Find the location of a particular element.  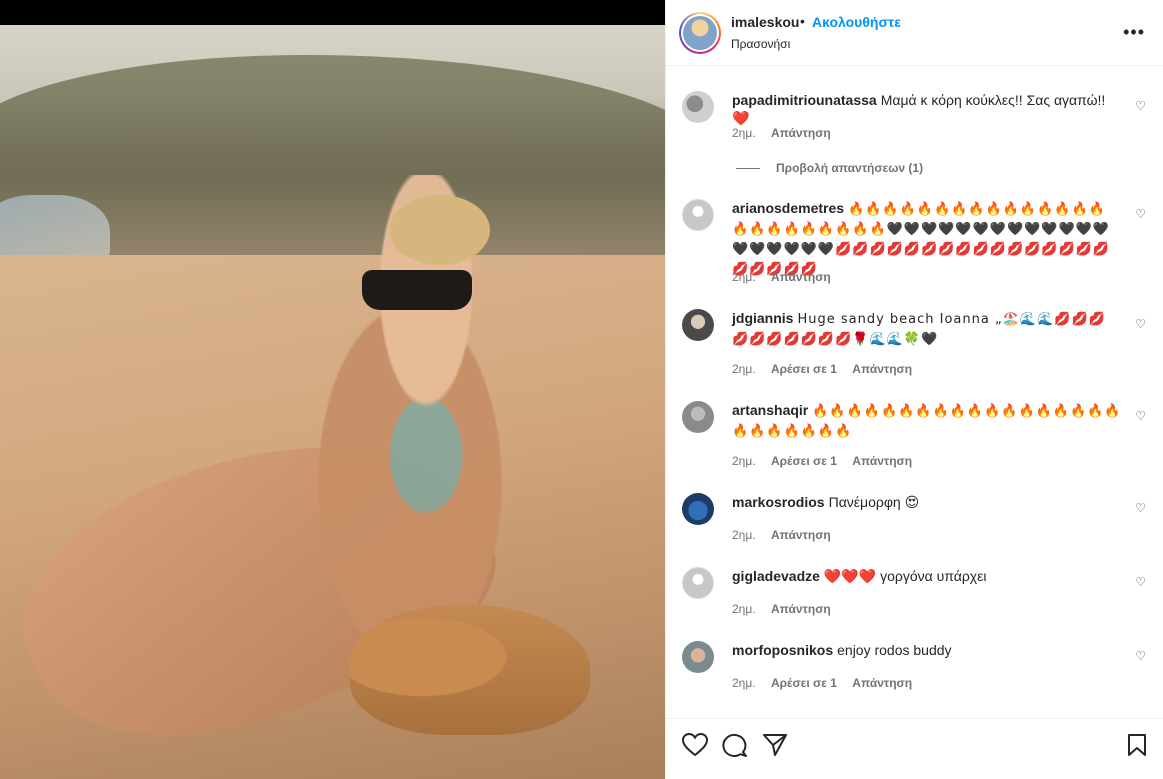

author-avatar is located at coordinates (700, 33).